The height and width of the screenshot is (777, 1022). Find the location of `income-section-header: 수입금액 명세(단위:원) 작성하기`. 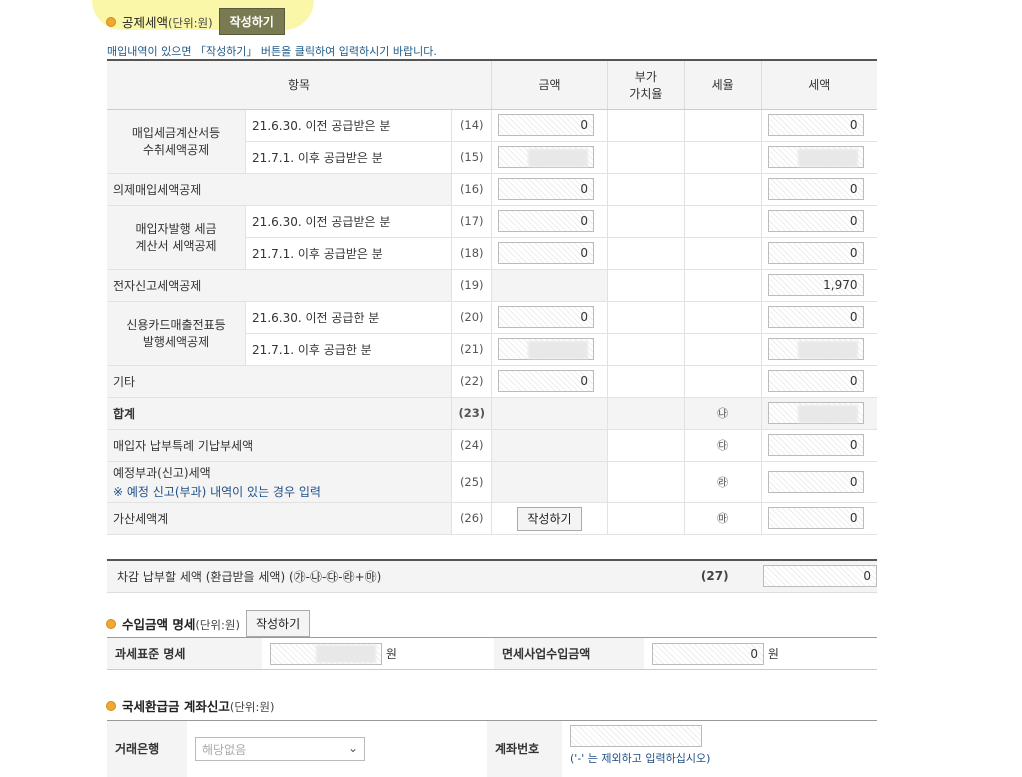

income-section-header: 수입금액 명세(단위:원) 작성하기 is located at coordinates (208, 623).